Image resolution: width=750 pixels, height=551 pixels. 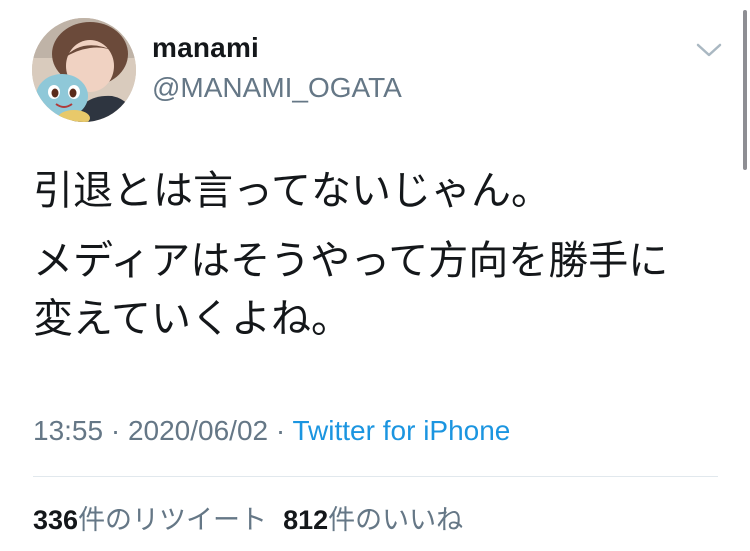 I want to click on tweet-paragraph: 引退とは言ってないじゃん。, so click(x=292, y=191).